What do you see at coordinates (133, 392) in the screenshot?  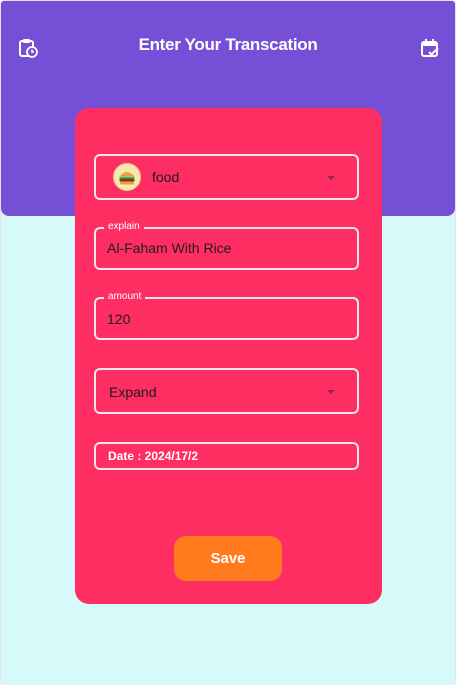 I see `type-value: Expand` at bounding box center [133, 392].